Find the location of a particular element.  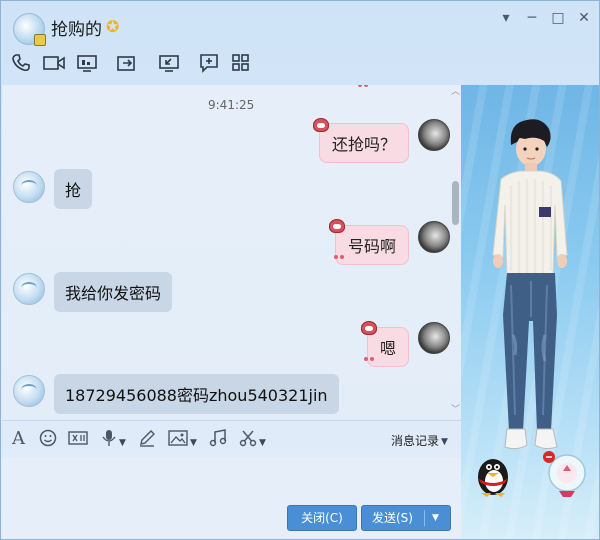

message-text: 18729456088密码zhou540321jin is located at coordinates (196, 395).